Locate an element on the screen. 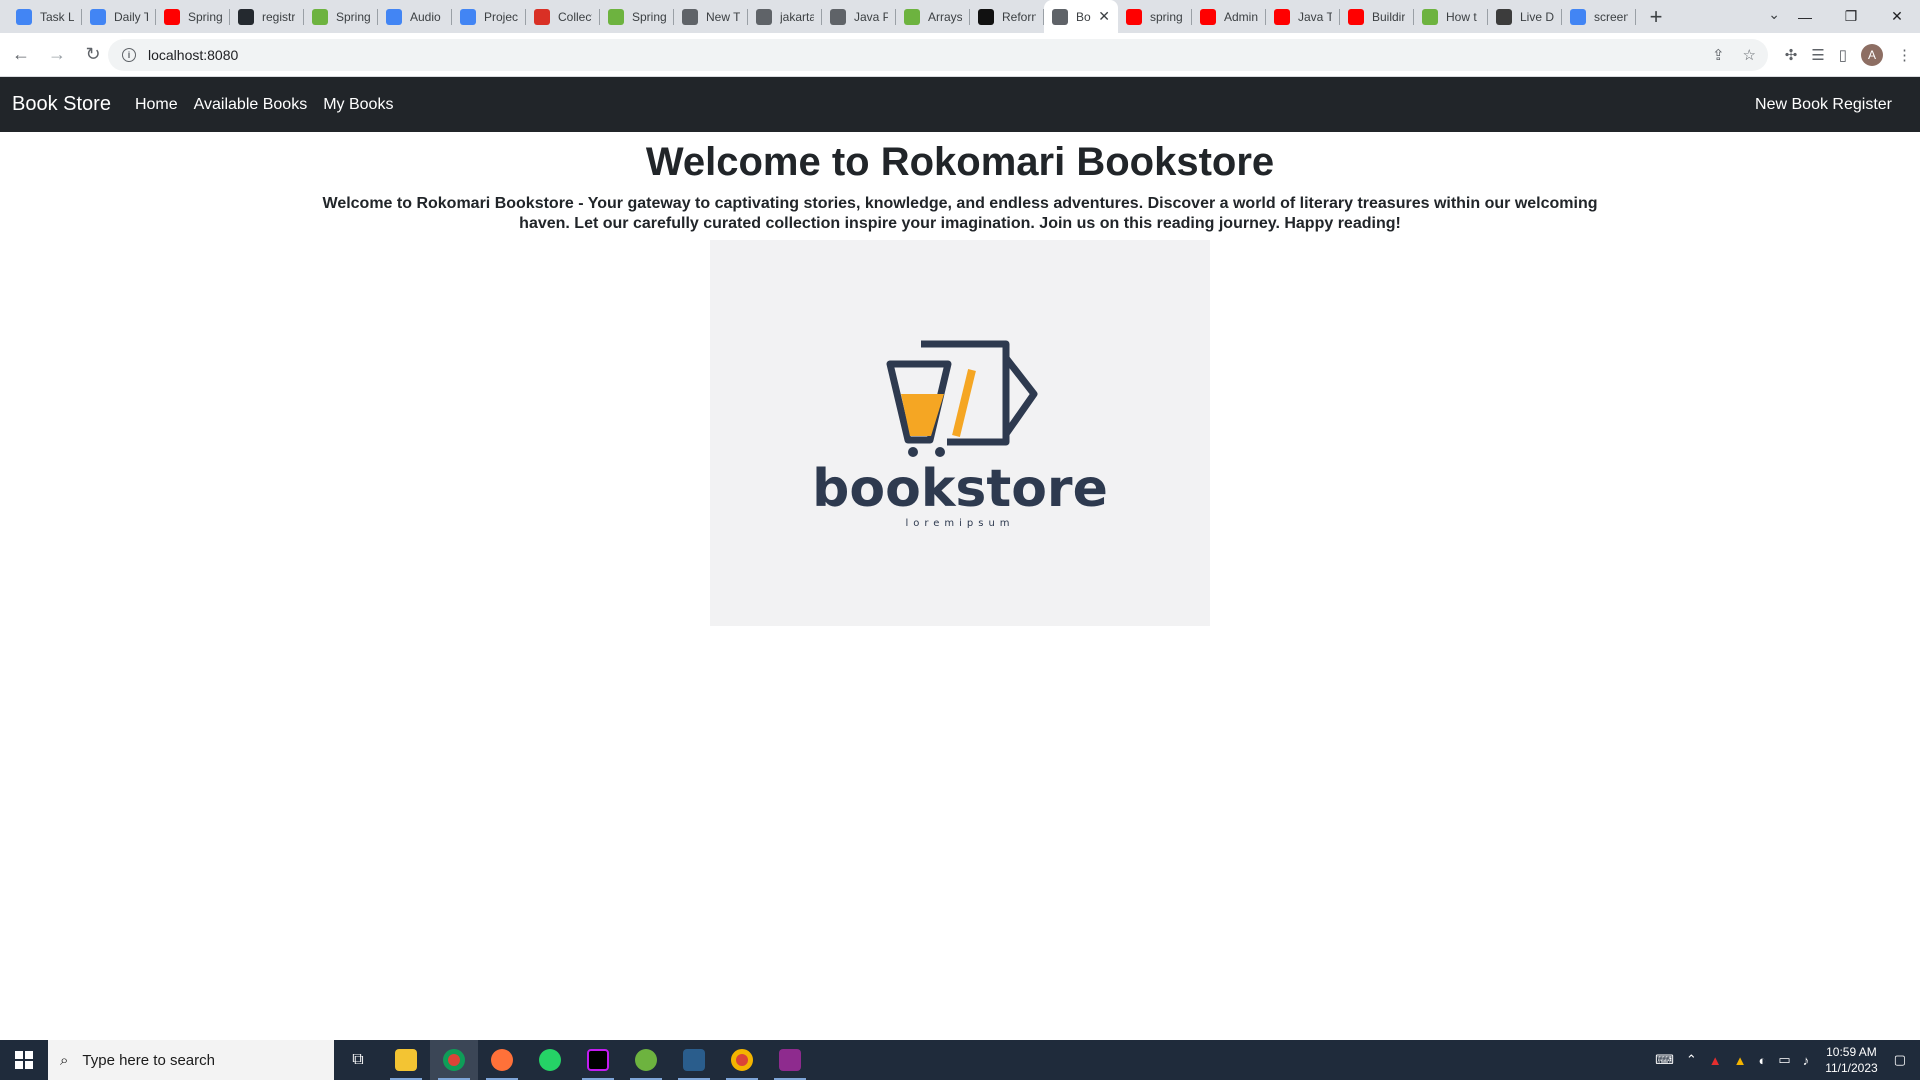  tab-title: Bo is located at coordinates (1083, 16).